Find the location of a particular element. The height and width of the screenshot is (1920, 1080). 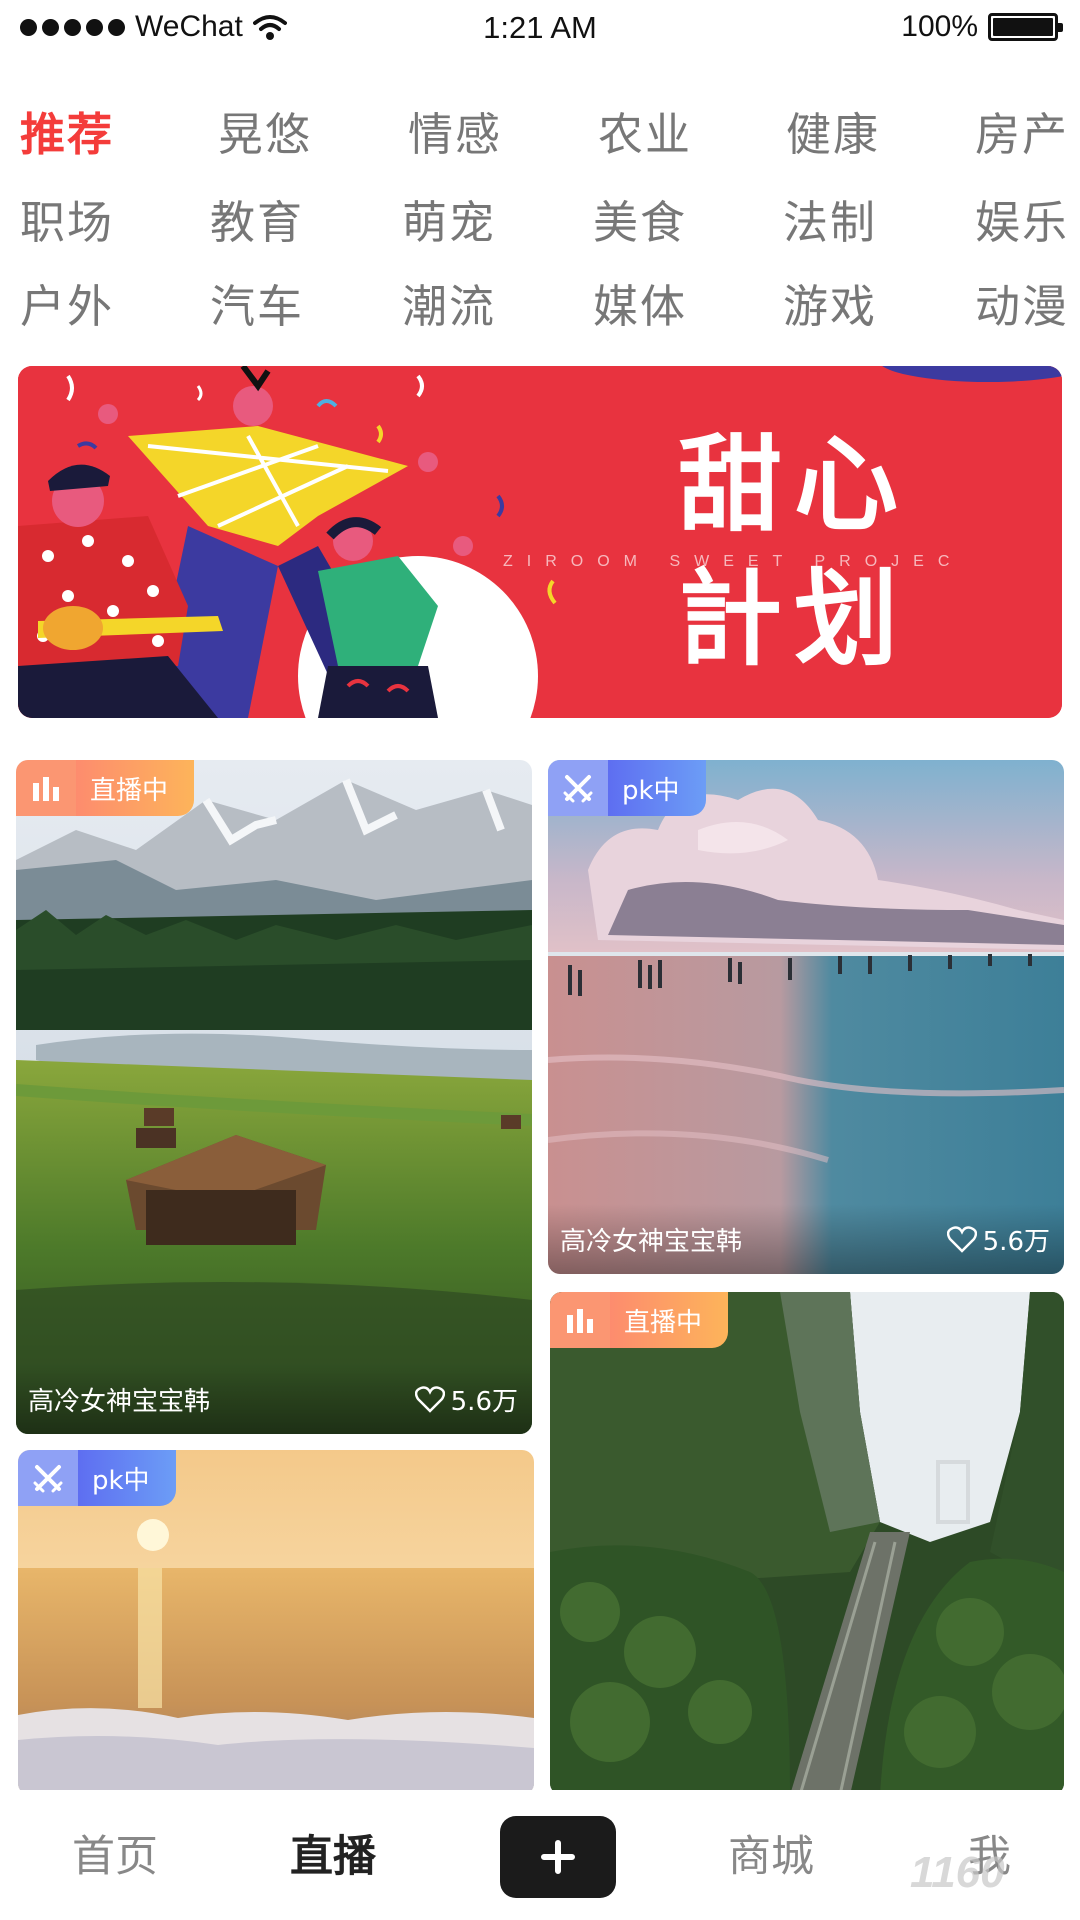

status-right: 100% is located at coordinates (982, 27).